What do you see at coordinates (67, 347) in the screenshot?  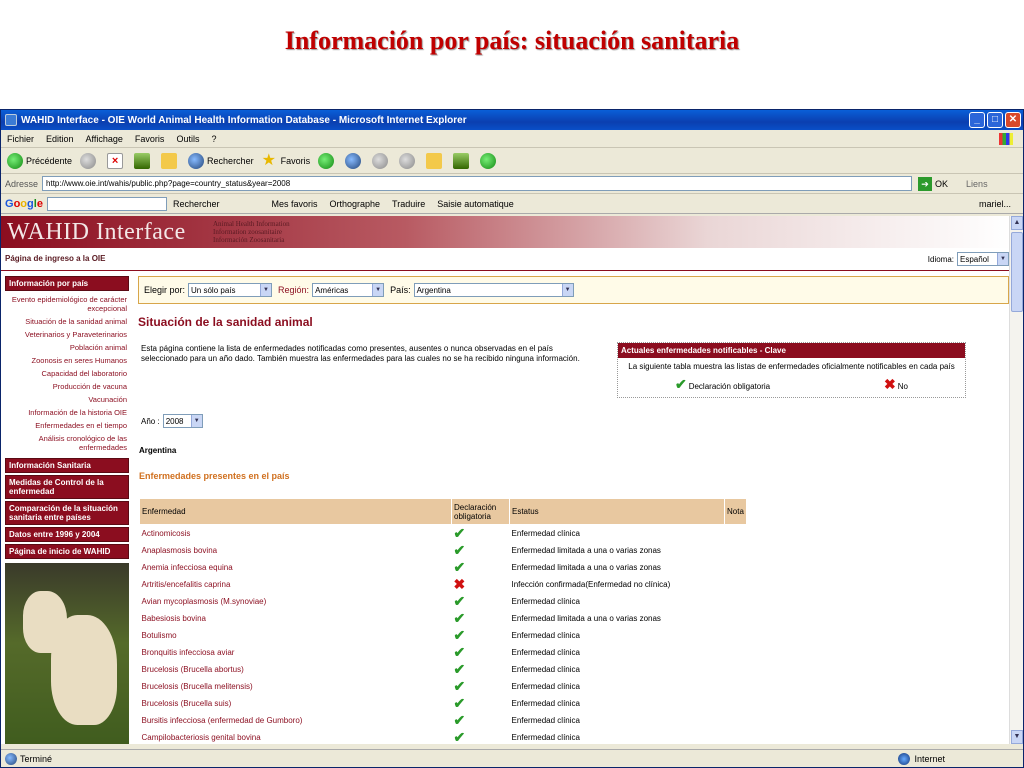 I see `sidebar-item-population: Población animal` at bounding box center [67, 347].